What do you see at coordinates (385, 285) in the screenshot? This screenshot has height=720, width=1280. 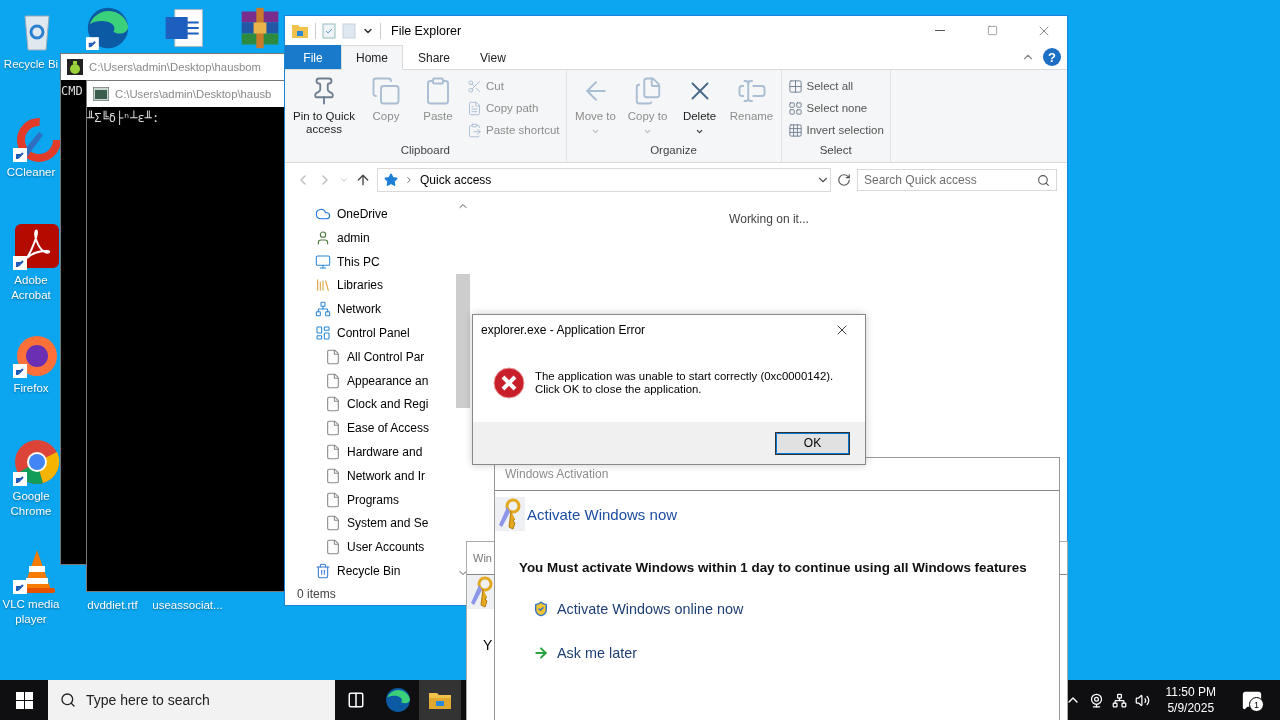 I see `nav-item: Libraries` at bounding box center [385, 285].